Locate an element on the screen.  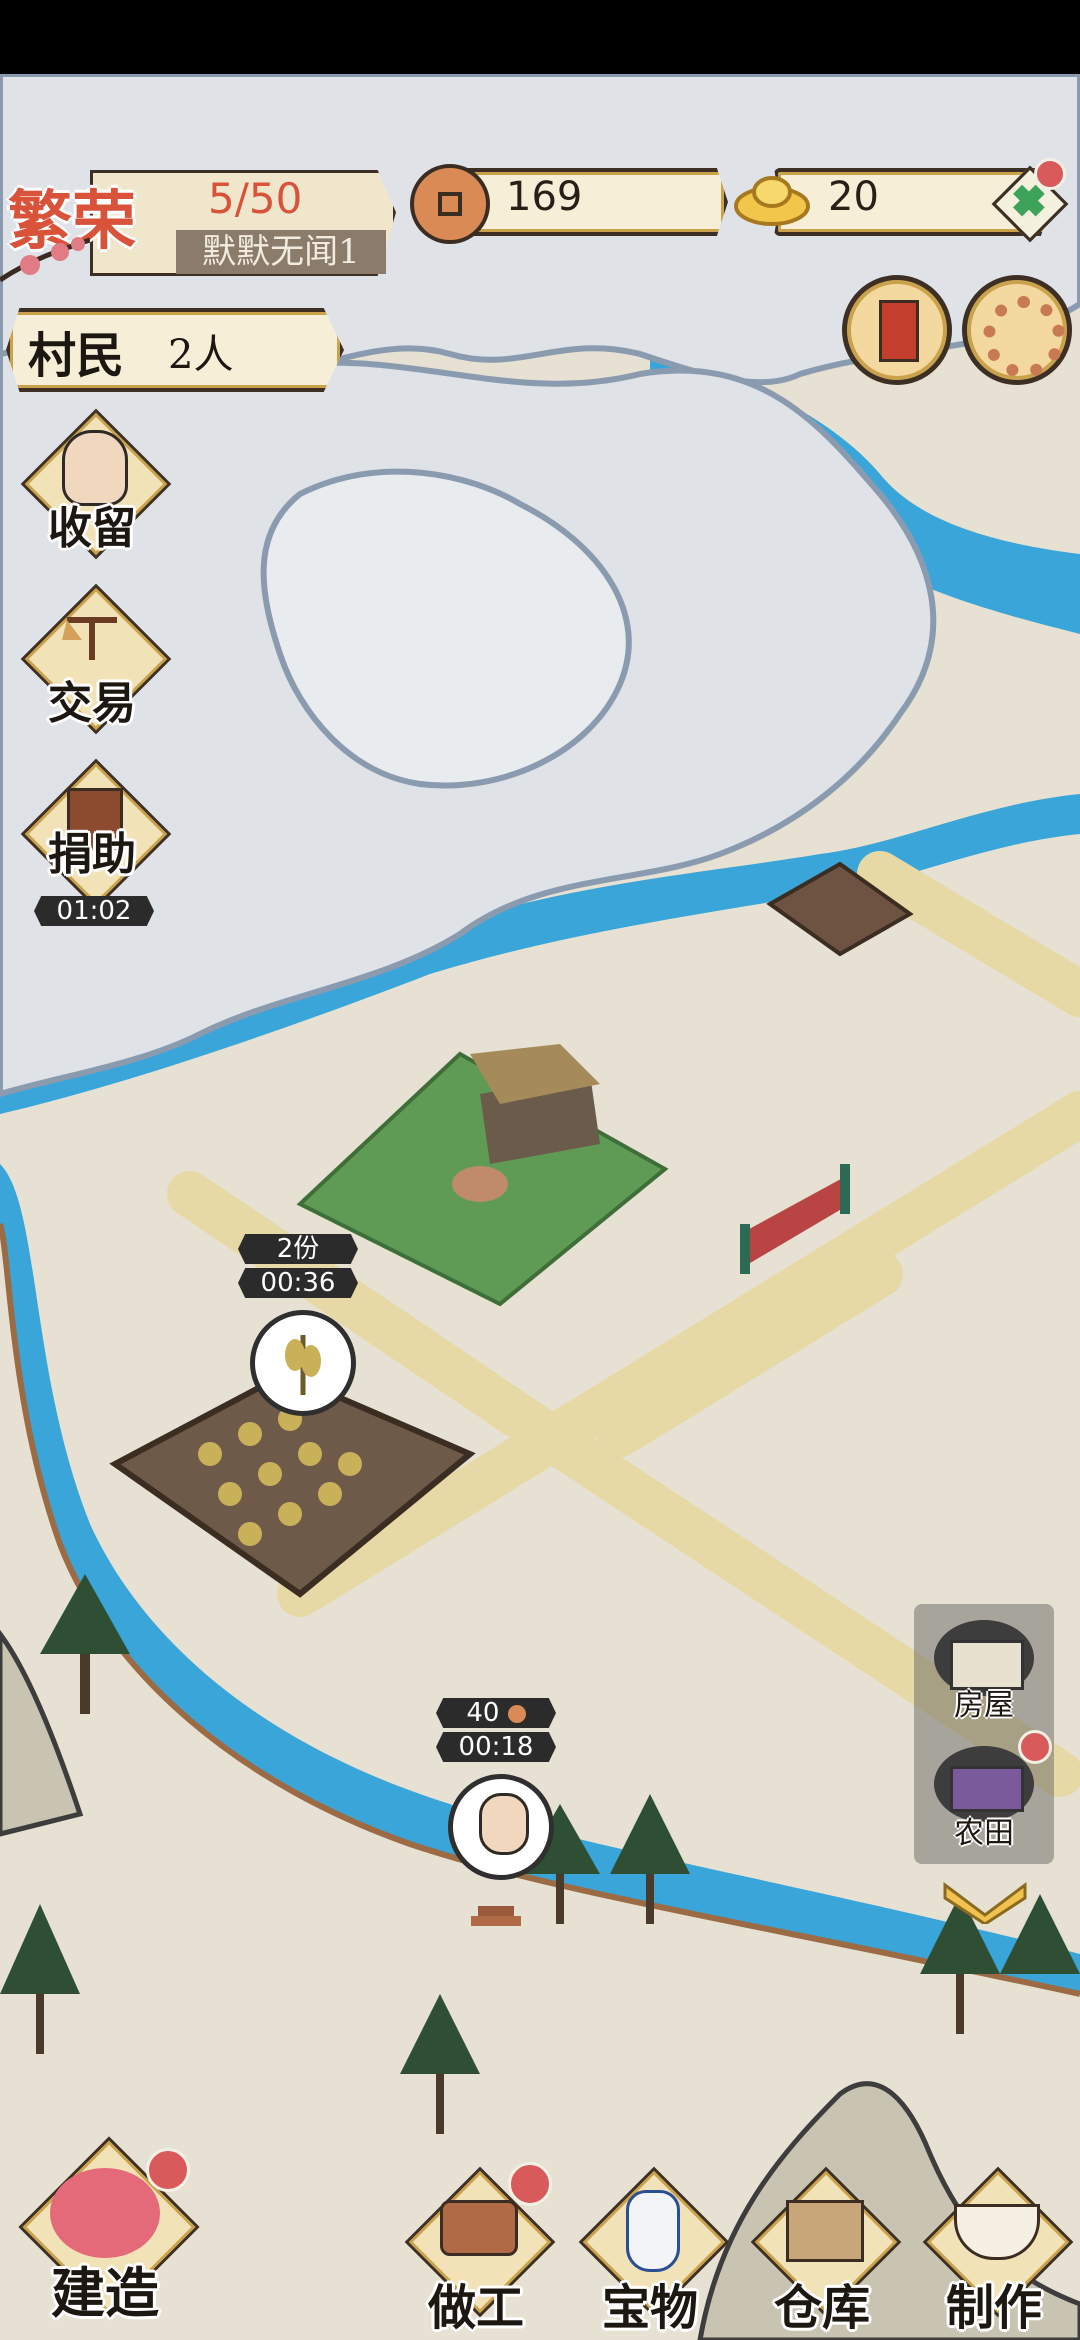
copper-pill is located at coordinates (589, 202).